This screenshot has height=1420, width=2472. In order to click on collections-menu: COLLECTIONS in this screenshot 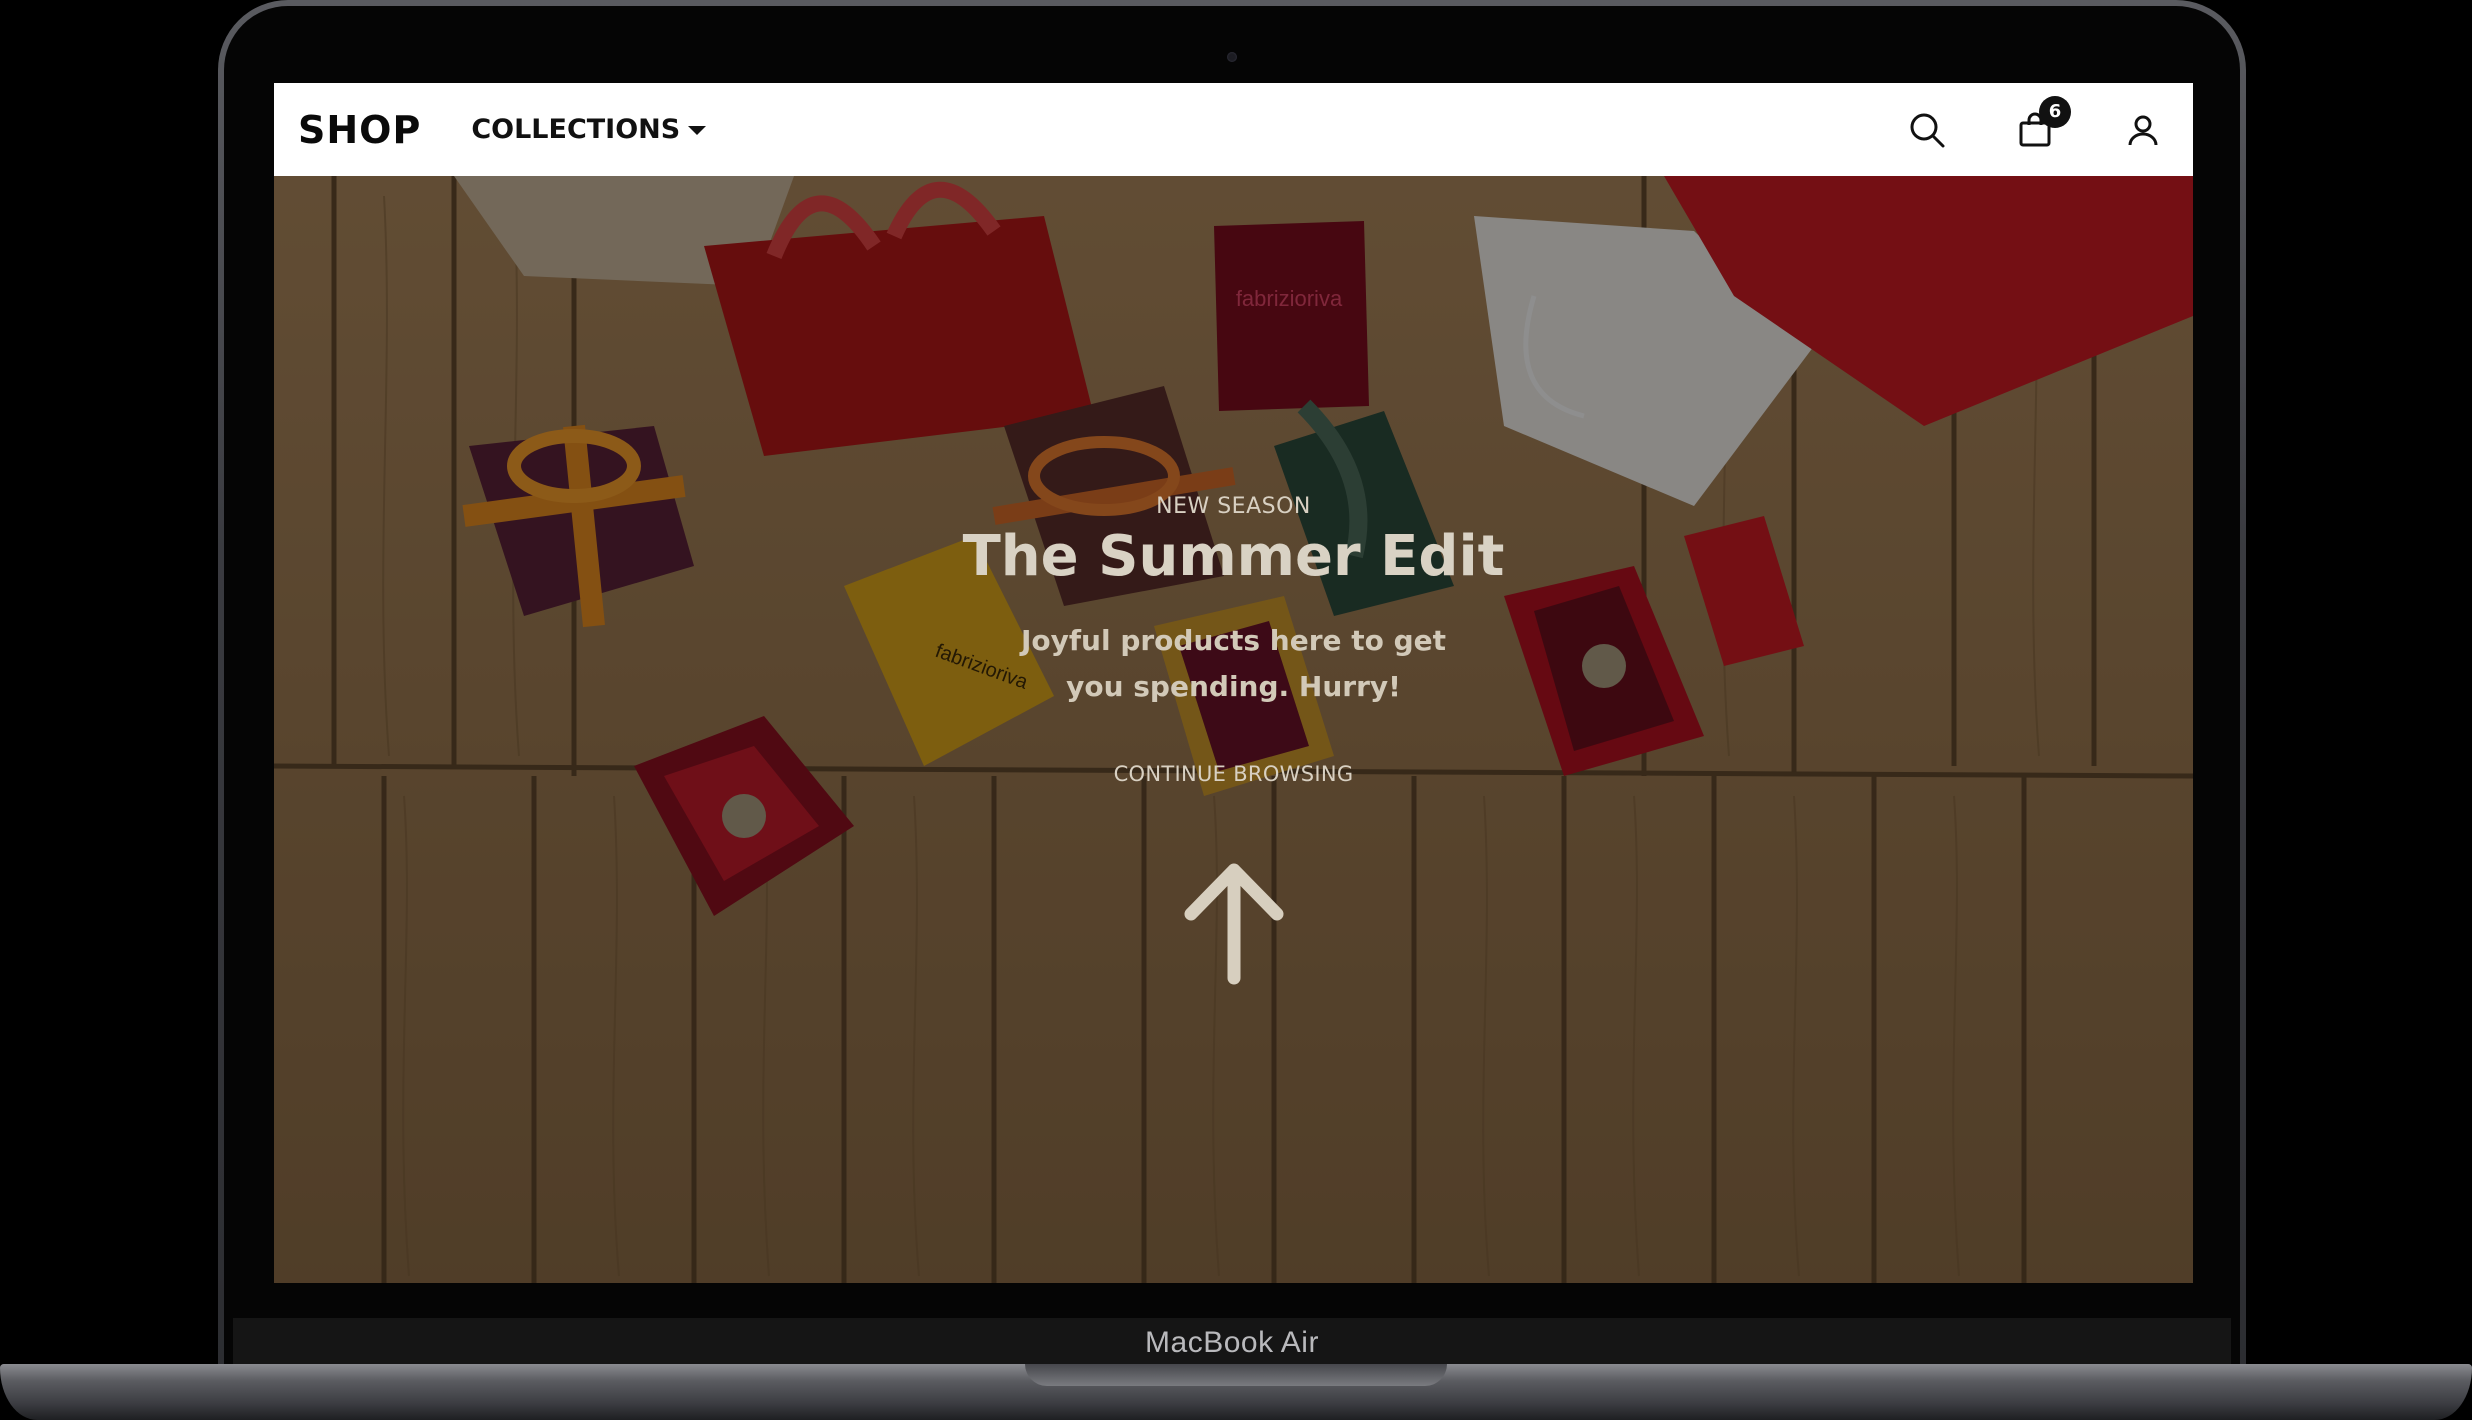, I will do `click(589, 129)`.